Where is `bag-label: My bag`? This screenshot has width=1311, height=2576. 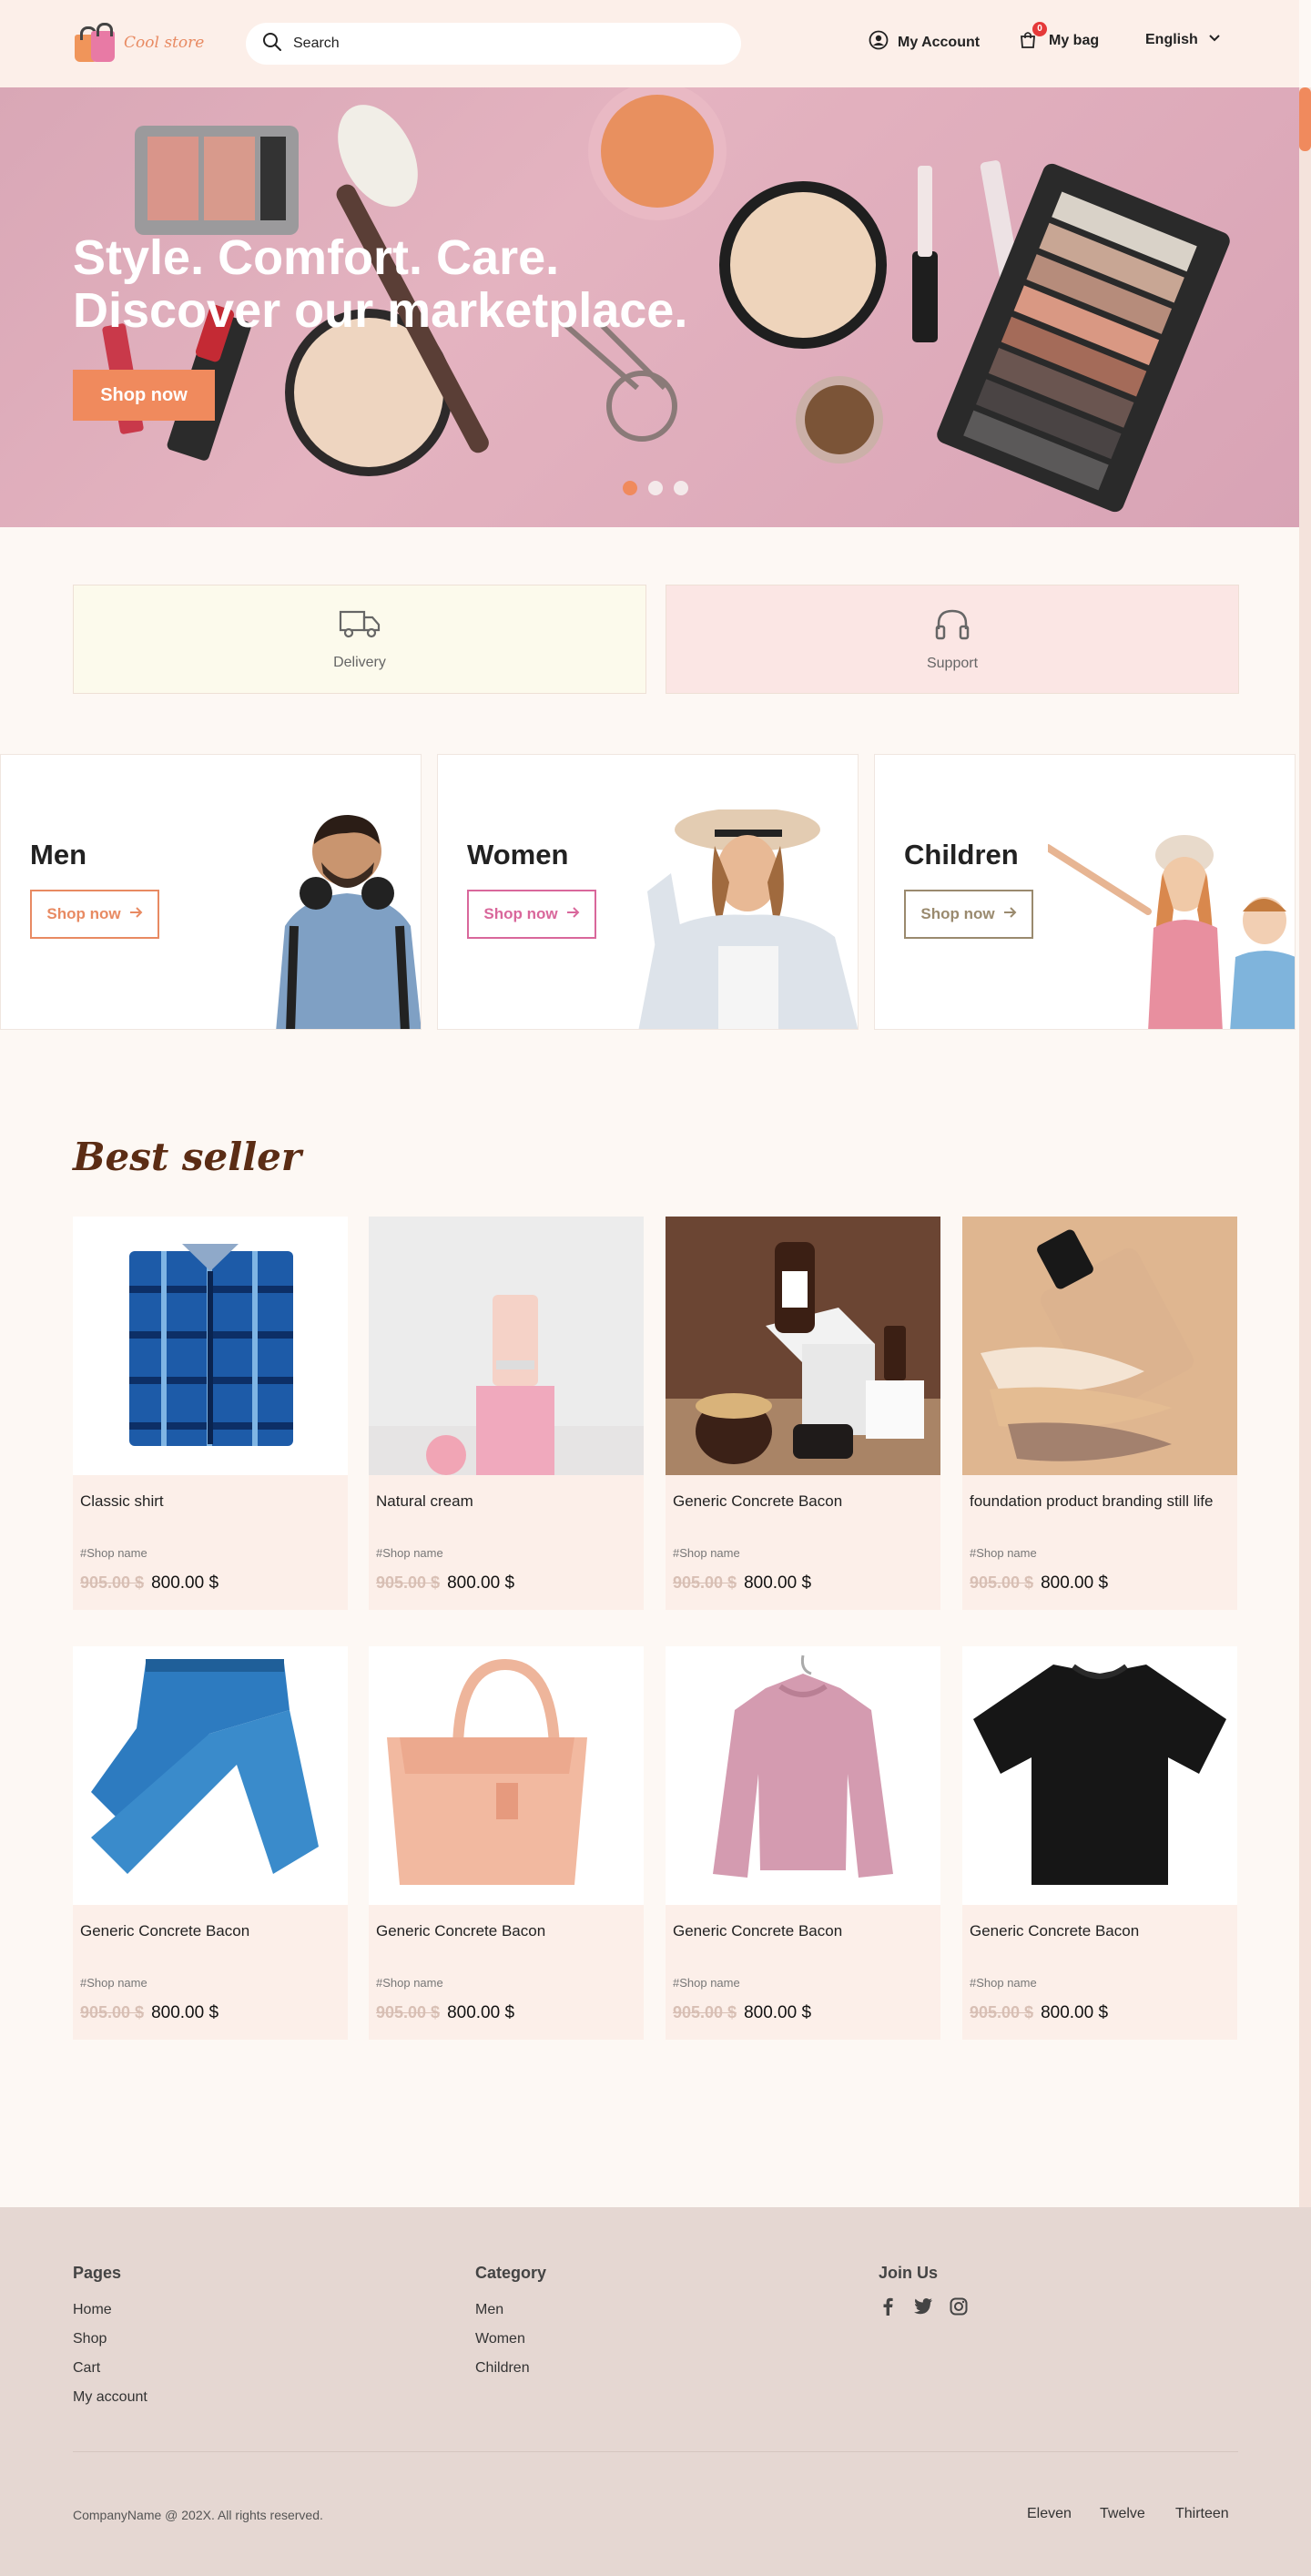
bag-label: My bag is located at coordinates (1074, 40).